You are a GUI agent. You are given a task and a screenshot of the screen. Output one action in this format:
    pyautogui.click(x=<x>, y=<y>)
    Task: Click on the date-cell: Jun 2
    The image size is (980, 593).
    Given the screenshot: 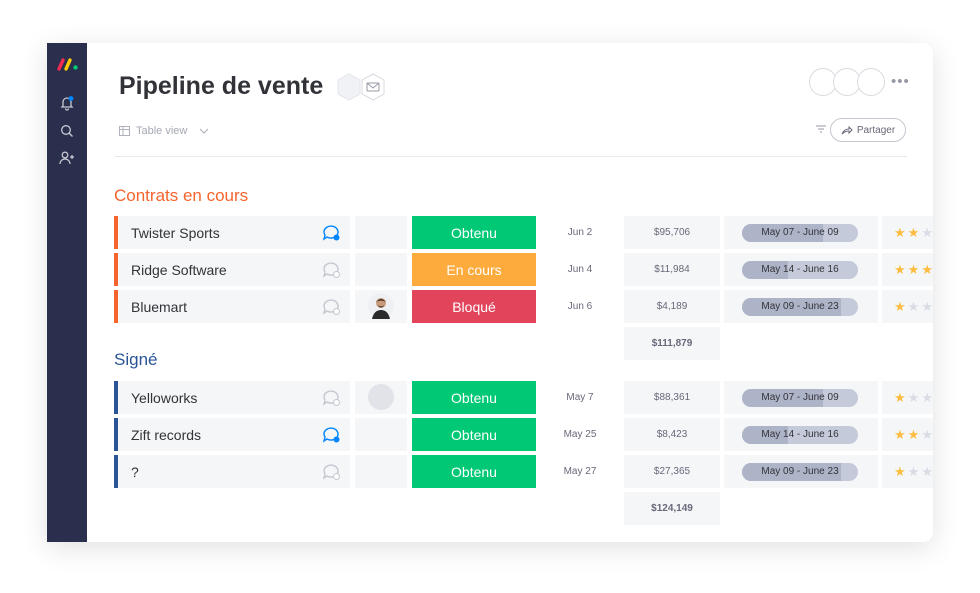 What is the action you would take?
    pyautogui.click(x=580, y=232)
    